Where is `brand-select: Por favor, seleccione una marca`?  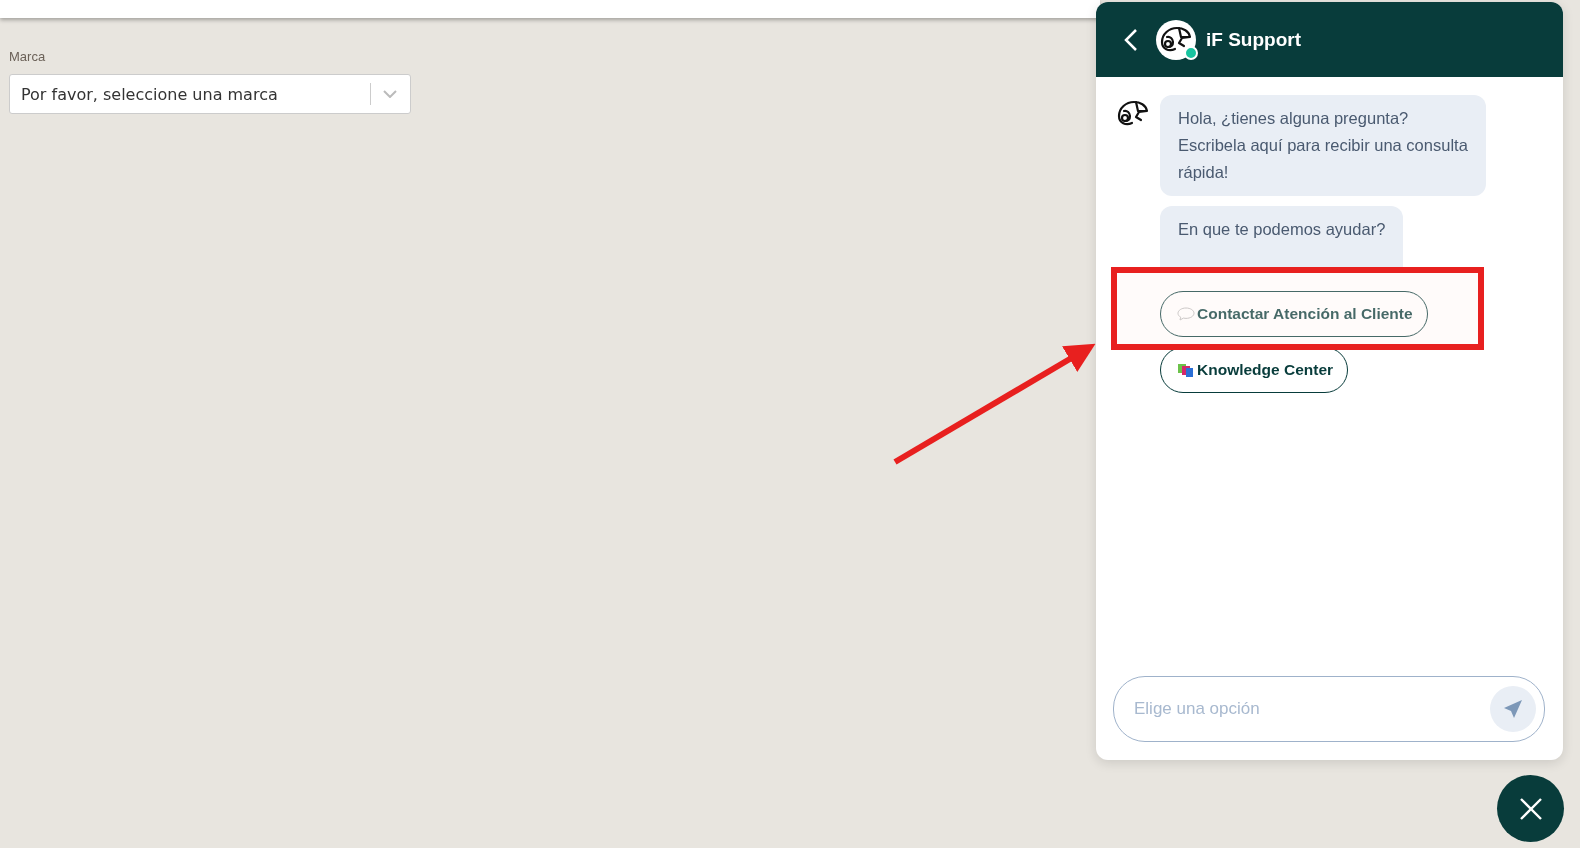
brand-select: Por favor, seleccione una marca is located at coordinates (210, 94).